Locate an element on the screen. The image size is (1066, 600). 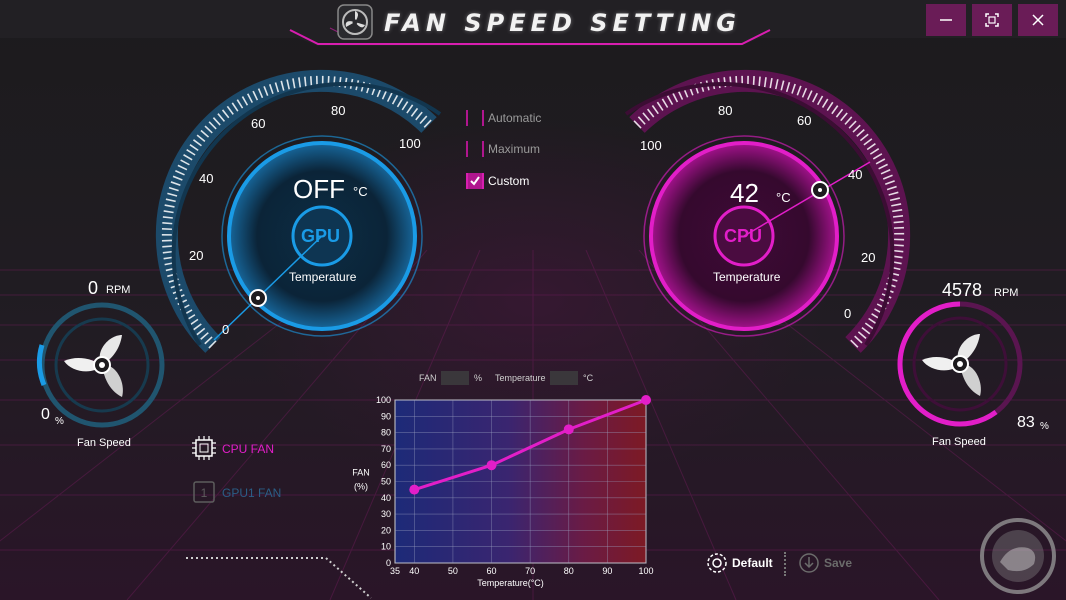
mode-maximum-label: Maximum is located at coordinates (514, 149).